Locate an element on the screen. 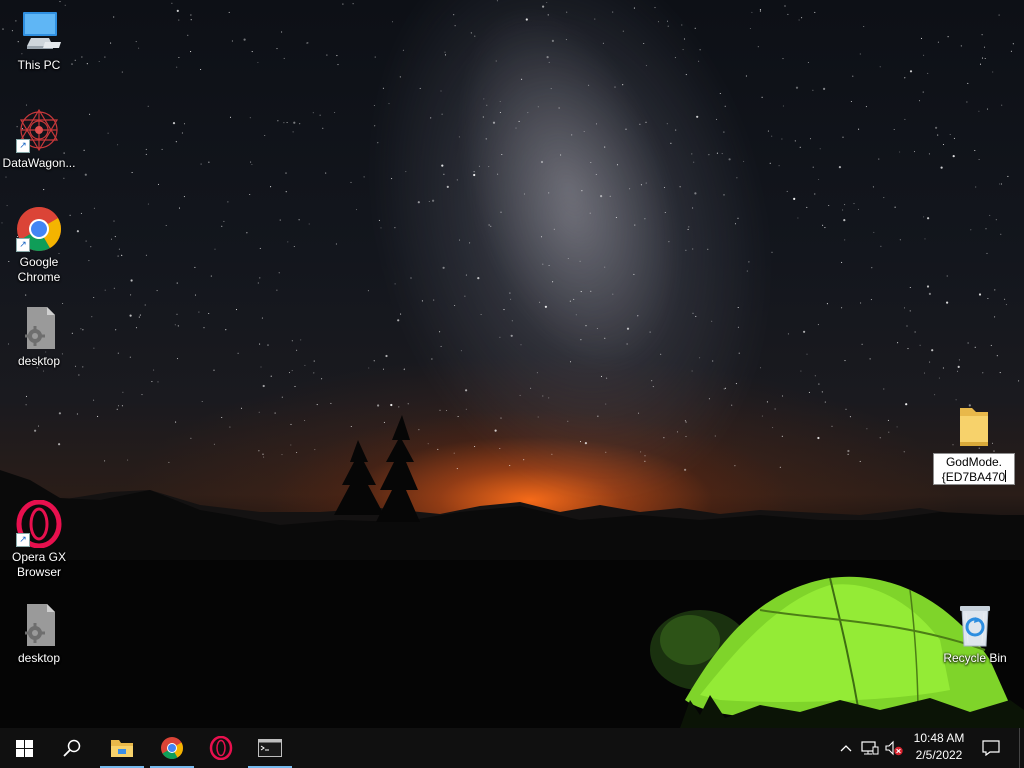  rename-textbox: GodMode. {ED7BA470 is located at coordinates (974, 469).